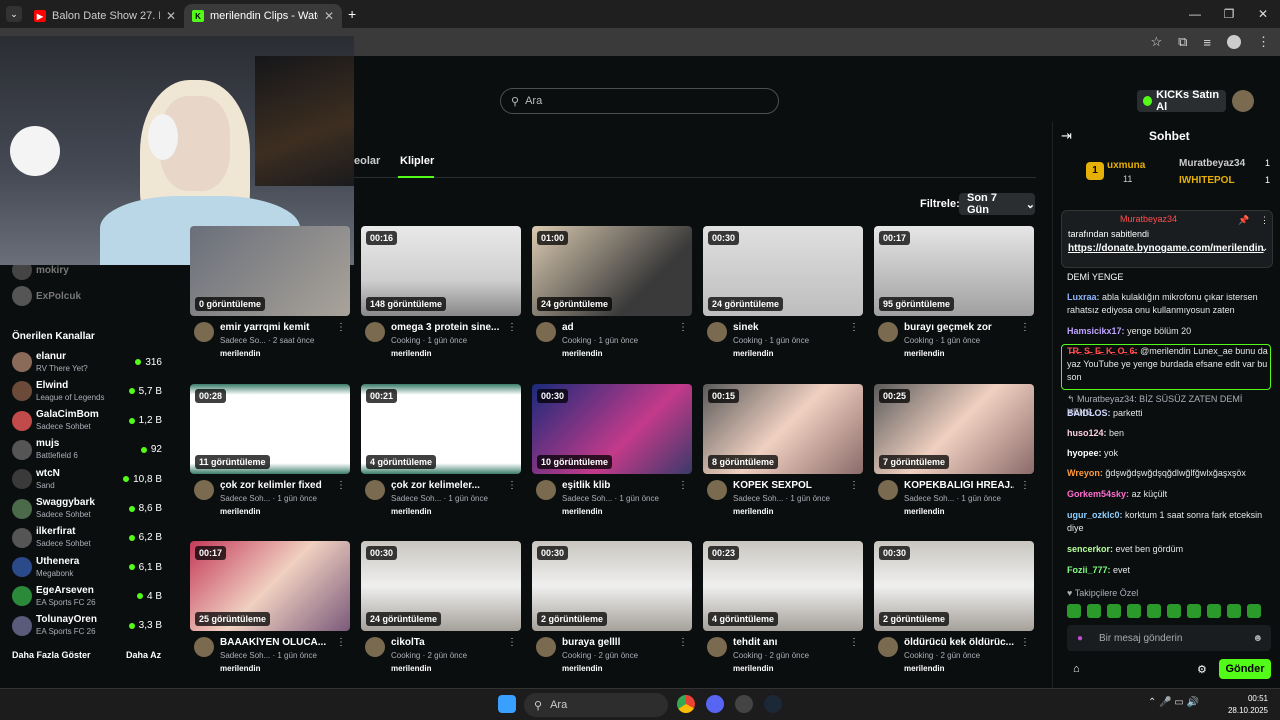 Image resolution: width=1280 pixels, height=720 pixels. What do you see at coordinates (446, 642) in the screenshot?
I see `clip-title: cikolTa` at bounding box center [446, 642].